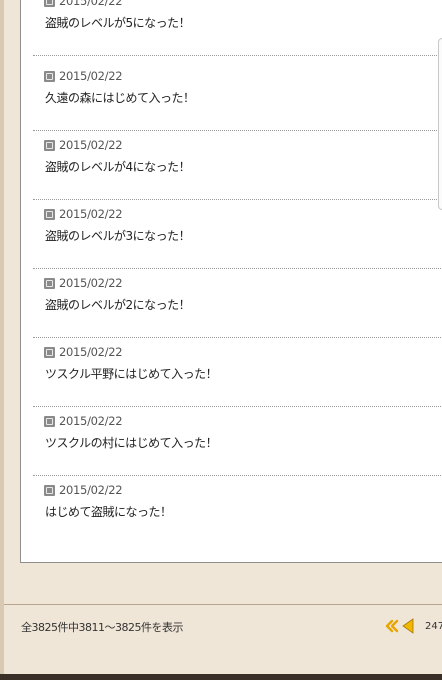 The width and height of the screenshot is (442, 680). I want to click on entry-message: 久遠の森にはじめて入った！, so click(120, 98).